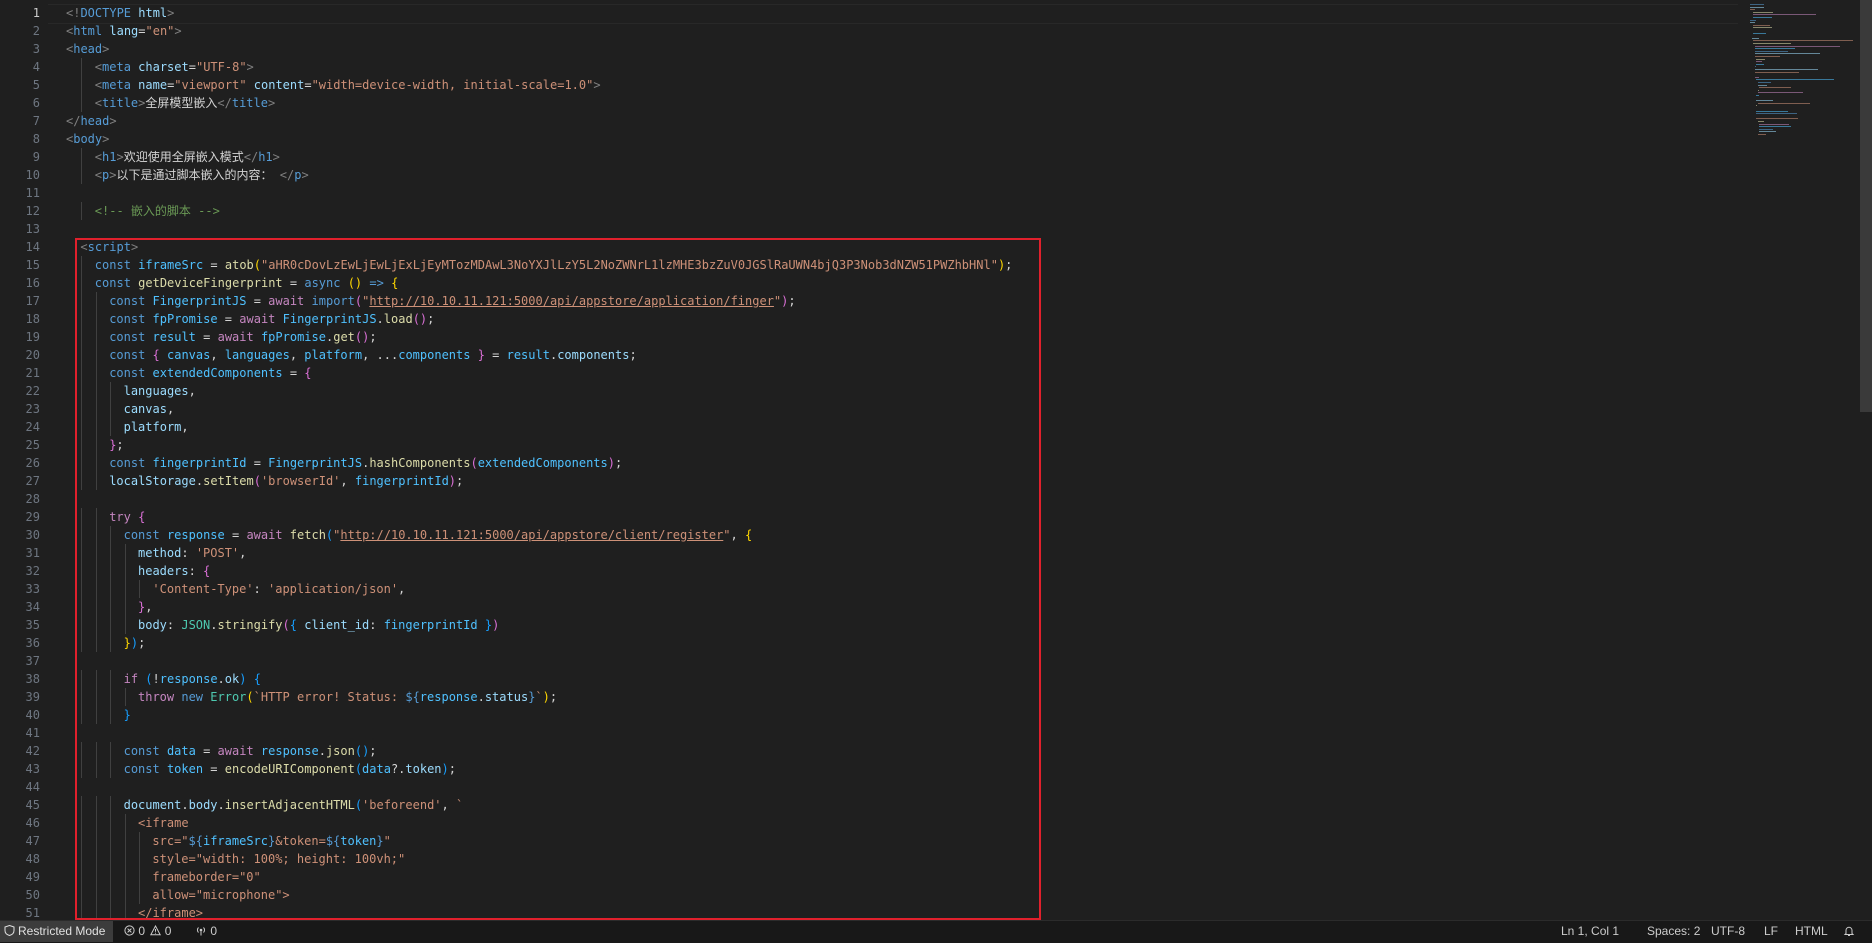 The image size is (1872, 943). Describe the element at coordinates (308, 85) in the screenshot. I see `code-token: =` at that location.